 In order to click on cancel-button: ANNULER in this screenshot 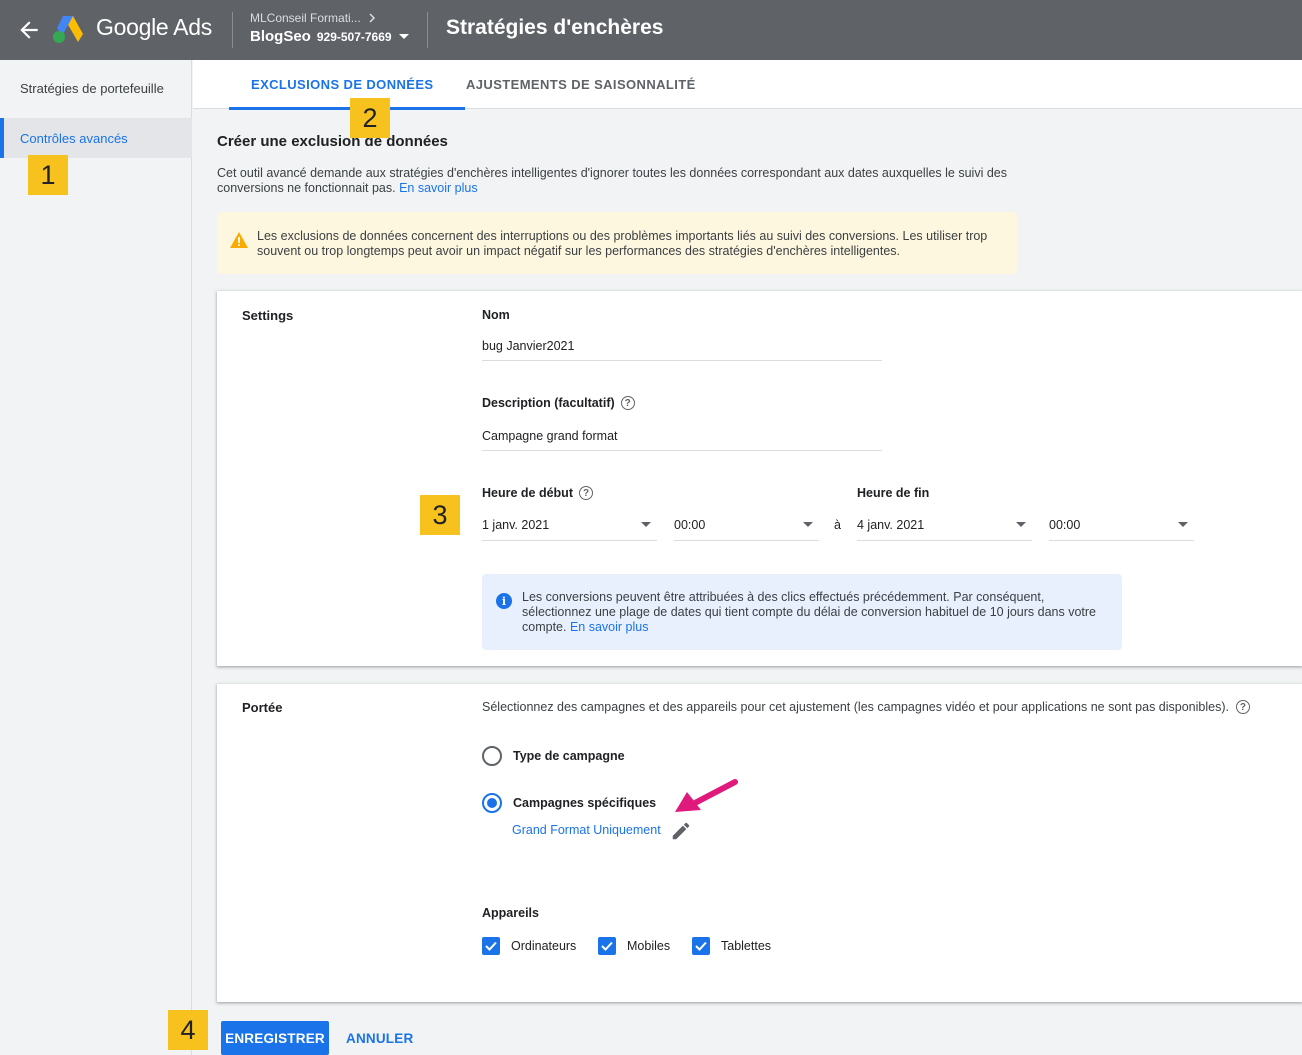, I will do `click(379, 1038)`.